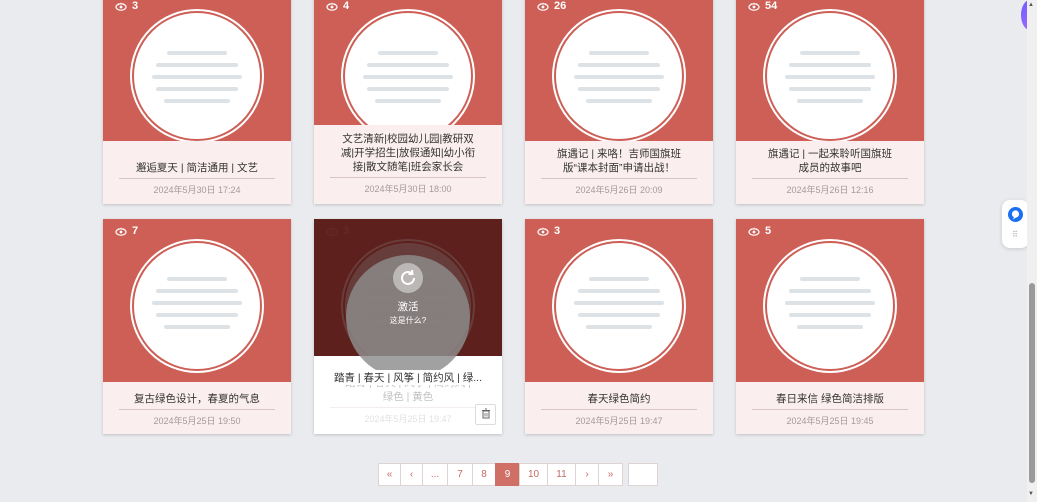  Describe the element at coordinates (197, 190) in the screenshot. I see `card-date: 2024年5月30日 17:24` at that location.